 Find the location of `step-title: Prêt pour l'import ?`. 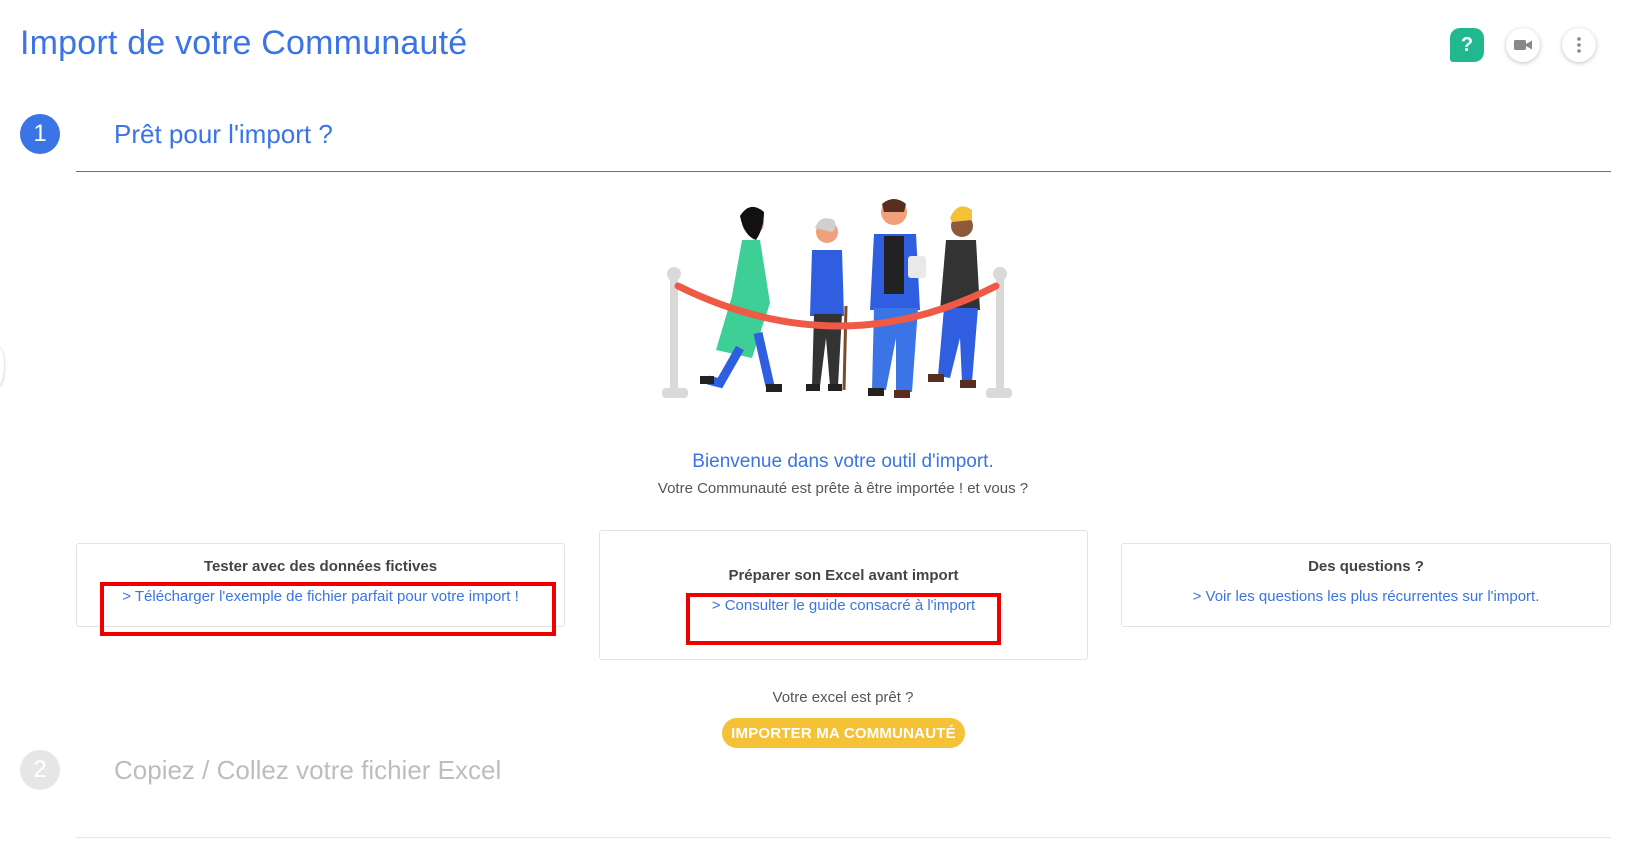

step-title: Prêt pour l'import ? is located at coordinates (223, 133).